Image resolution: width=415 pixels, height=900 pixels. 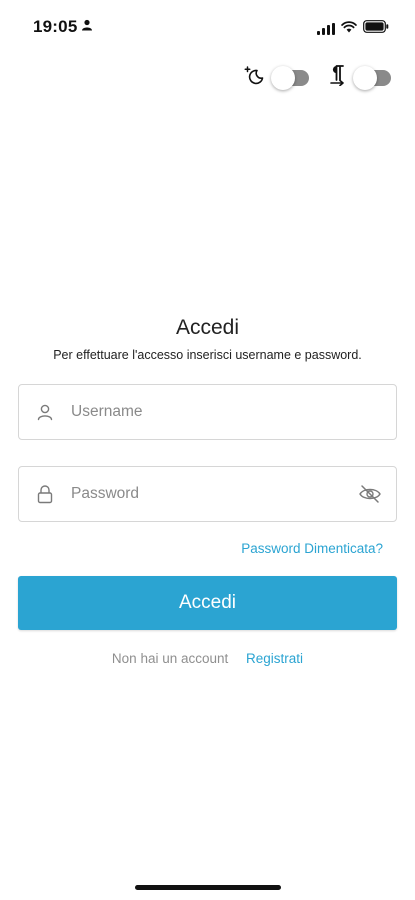 What do you see at coordinates (87, 27) in the screenshot?
I see `person-icon` at bounding box center [87, 27].